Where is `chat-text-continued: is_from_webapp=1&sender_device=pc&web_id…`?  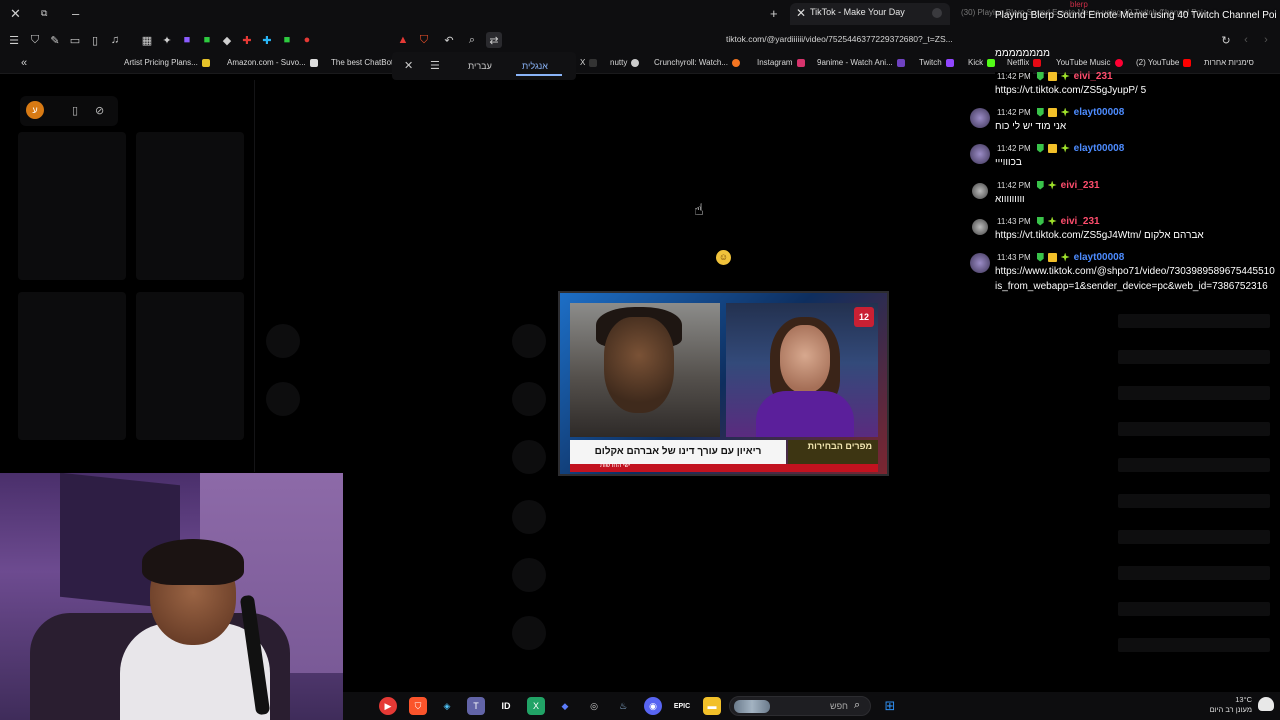
chat-text-continued: is_from_webapp=1&sender_device=pc&web_id… is located at coordinates (1131, 286).